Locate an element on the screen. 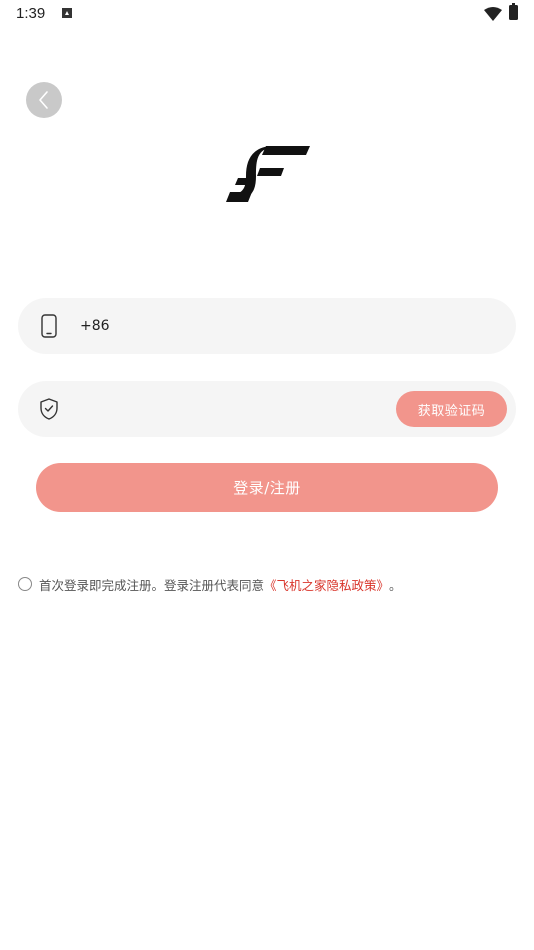  phone-input is located at coordinates (230, 326).